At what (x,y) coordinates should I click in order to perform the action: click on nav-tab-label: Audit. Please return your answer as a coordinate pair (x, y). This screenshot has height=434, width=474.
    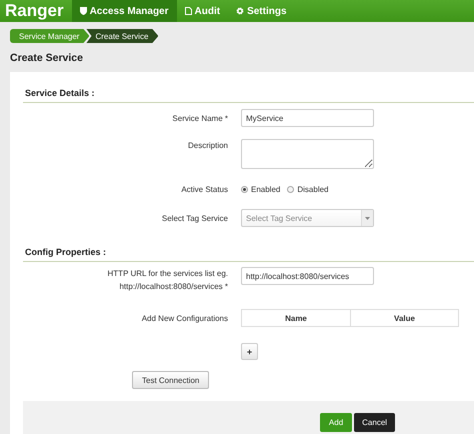
    Looking at the image, I should click on (207, 11).